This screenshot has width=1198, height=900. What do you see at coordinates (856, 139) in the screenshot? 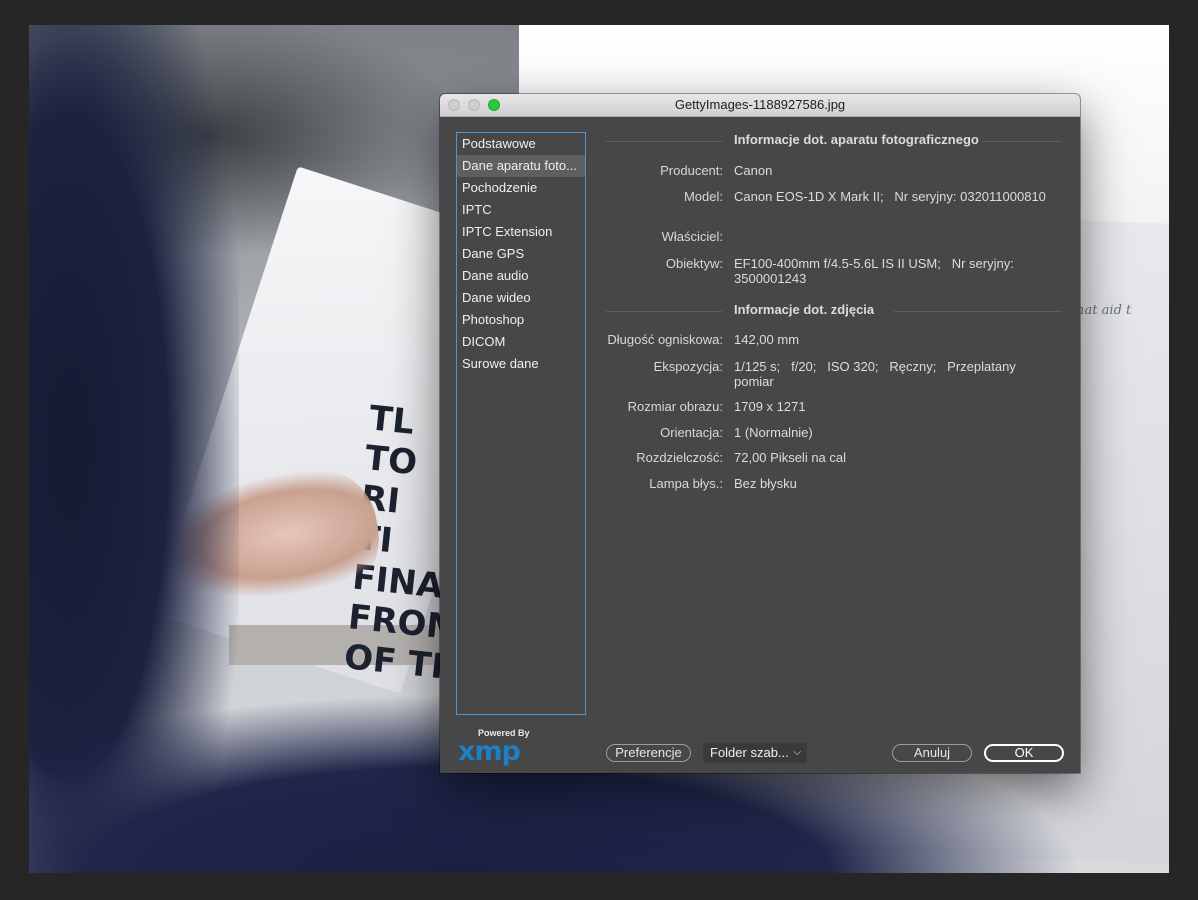
I see `camera-section-title: Informacje dot. aparatu fotograficznego` at bounding box center [856, 139].